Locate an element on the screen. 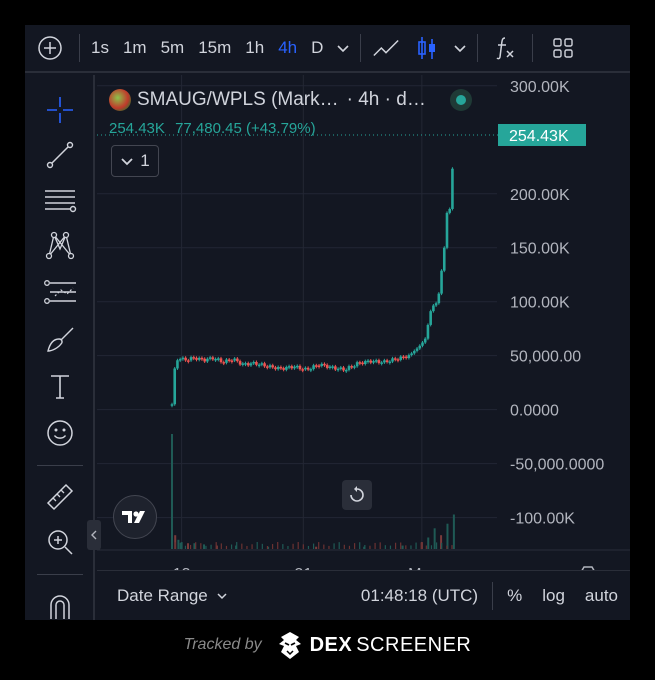 The image size is (655, 680). interval-4h: 4h is located at coordinates (287, 48).